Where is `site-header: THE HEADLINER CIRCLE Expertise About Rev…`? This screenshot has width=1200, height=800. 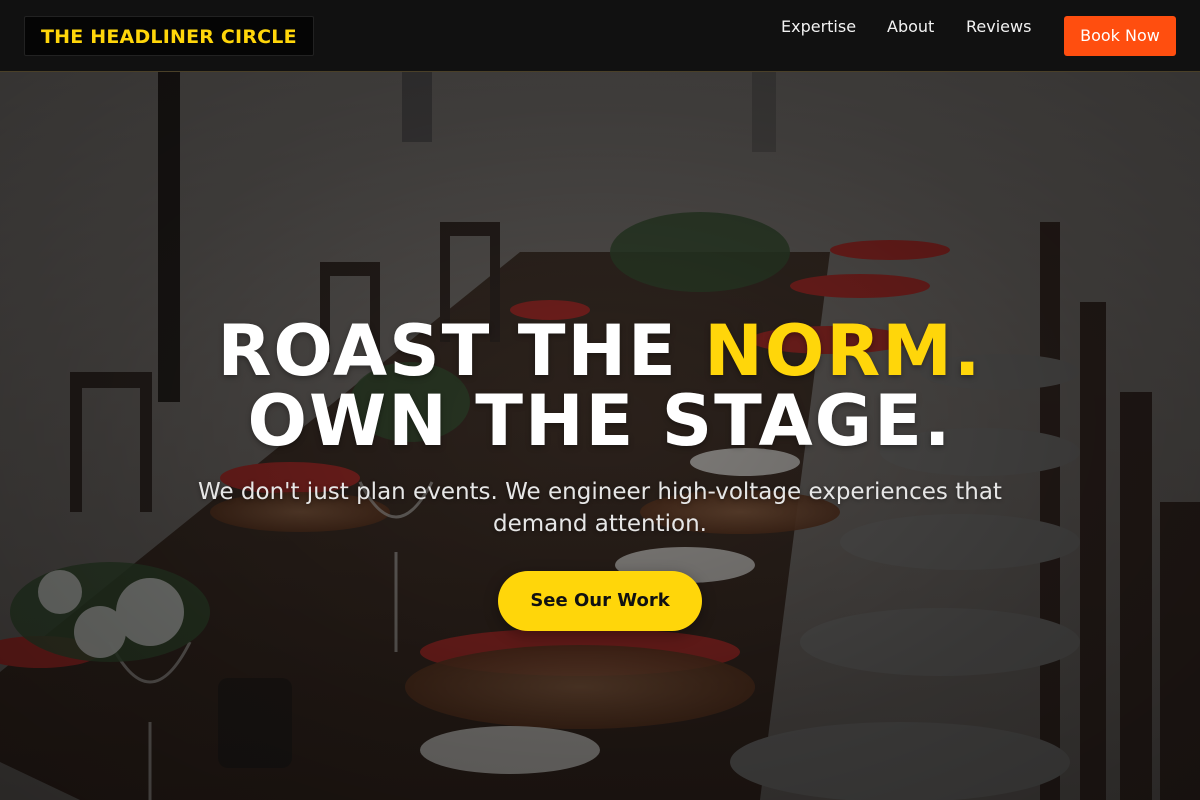
site-header: THE HEADLINER CIRCLE Expertise About Rev… is located at coordinates (600, 36).